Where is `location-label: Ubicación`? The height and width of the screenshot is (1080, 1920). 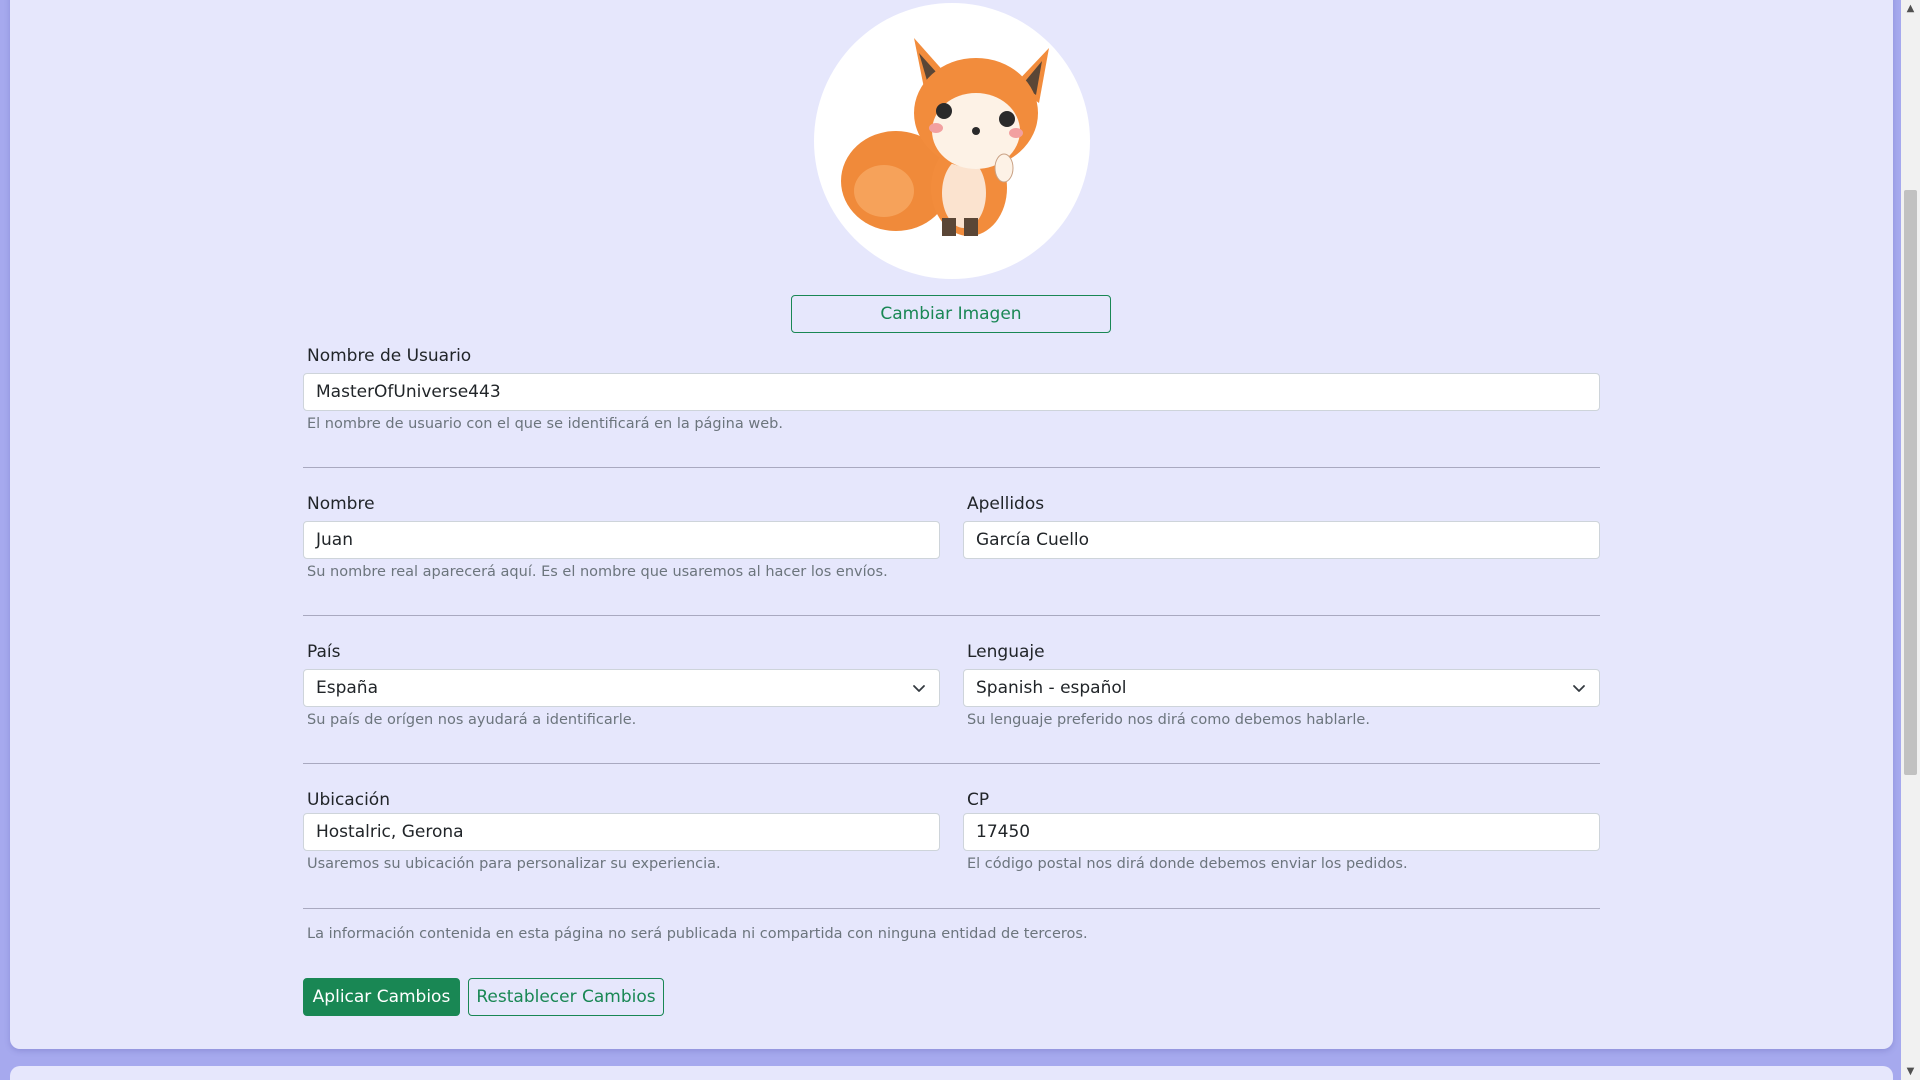
location-label: Ubicación is located at coordinates (348, 800).